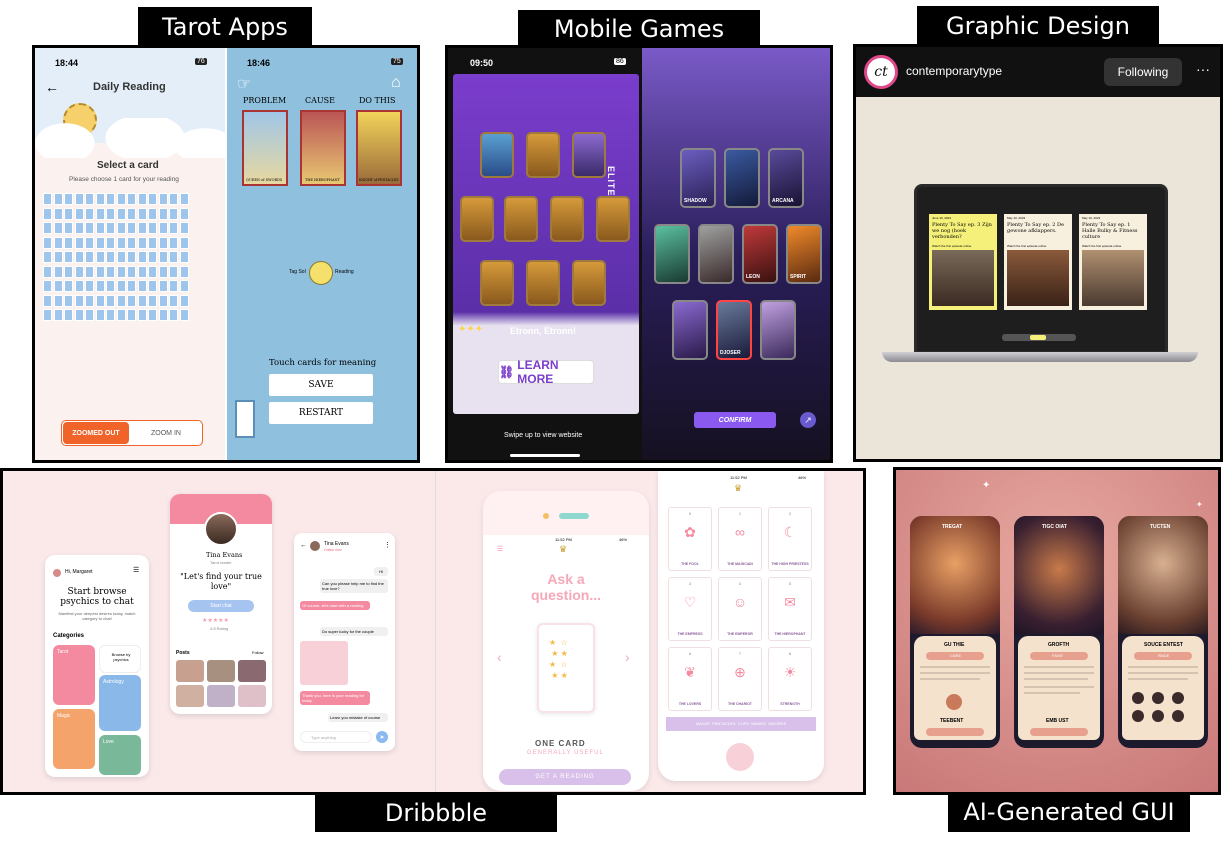 The width and height of the screenshot is (1224, 848). What do you see at coordinates (543, 435) in the screenshot?
I see `swipe-up-text: Swipe up to view website` at bounding box center [543, 435].